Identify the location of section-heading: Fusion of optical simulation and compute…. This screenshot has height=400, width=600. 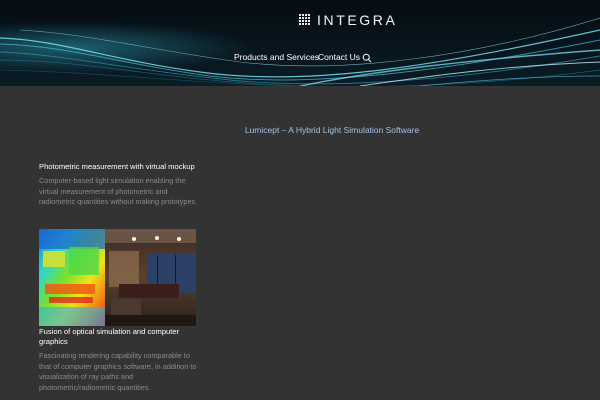
(109, 336).